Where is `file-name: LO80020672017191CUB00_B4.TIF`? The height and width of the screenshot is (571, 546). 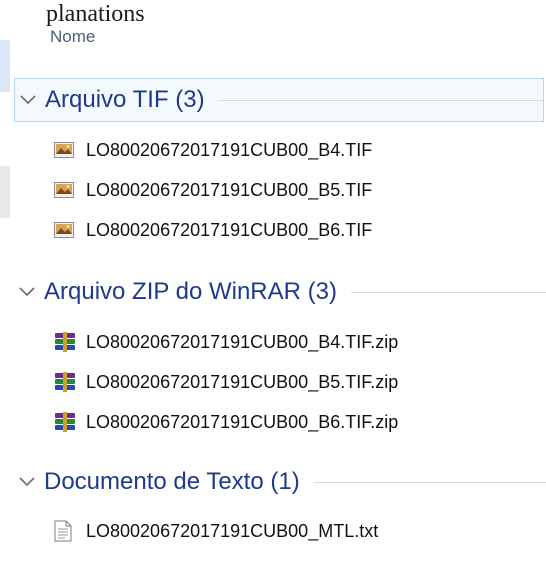
file-name: LO80020672017191CUB00_B4.TIF is located at coordinates (229, 149).